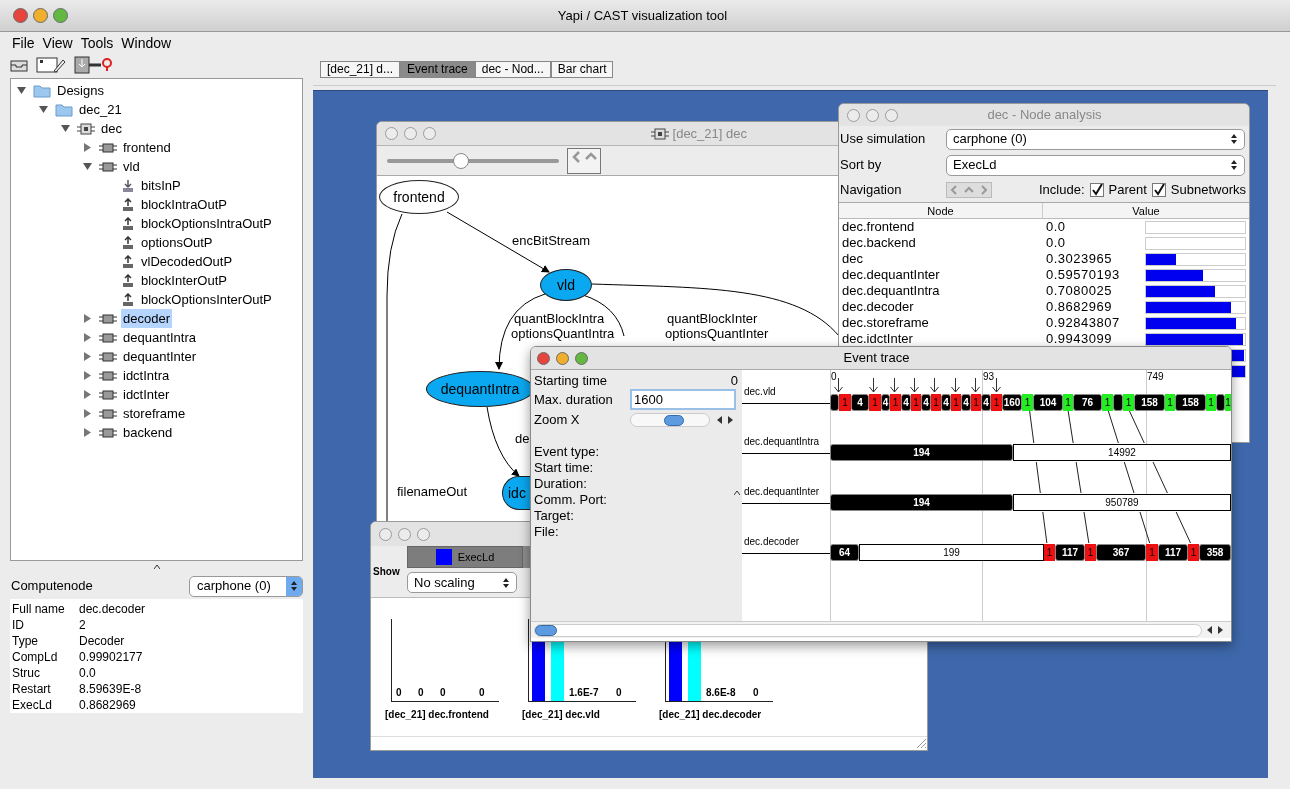 The image size is (1290, 789). What do you see at coordinates (154, 413) in the screenshot?
I see `tree-item: storeframe` at bounding box center [154, 413].